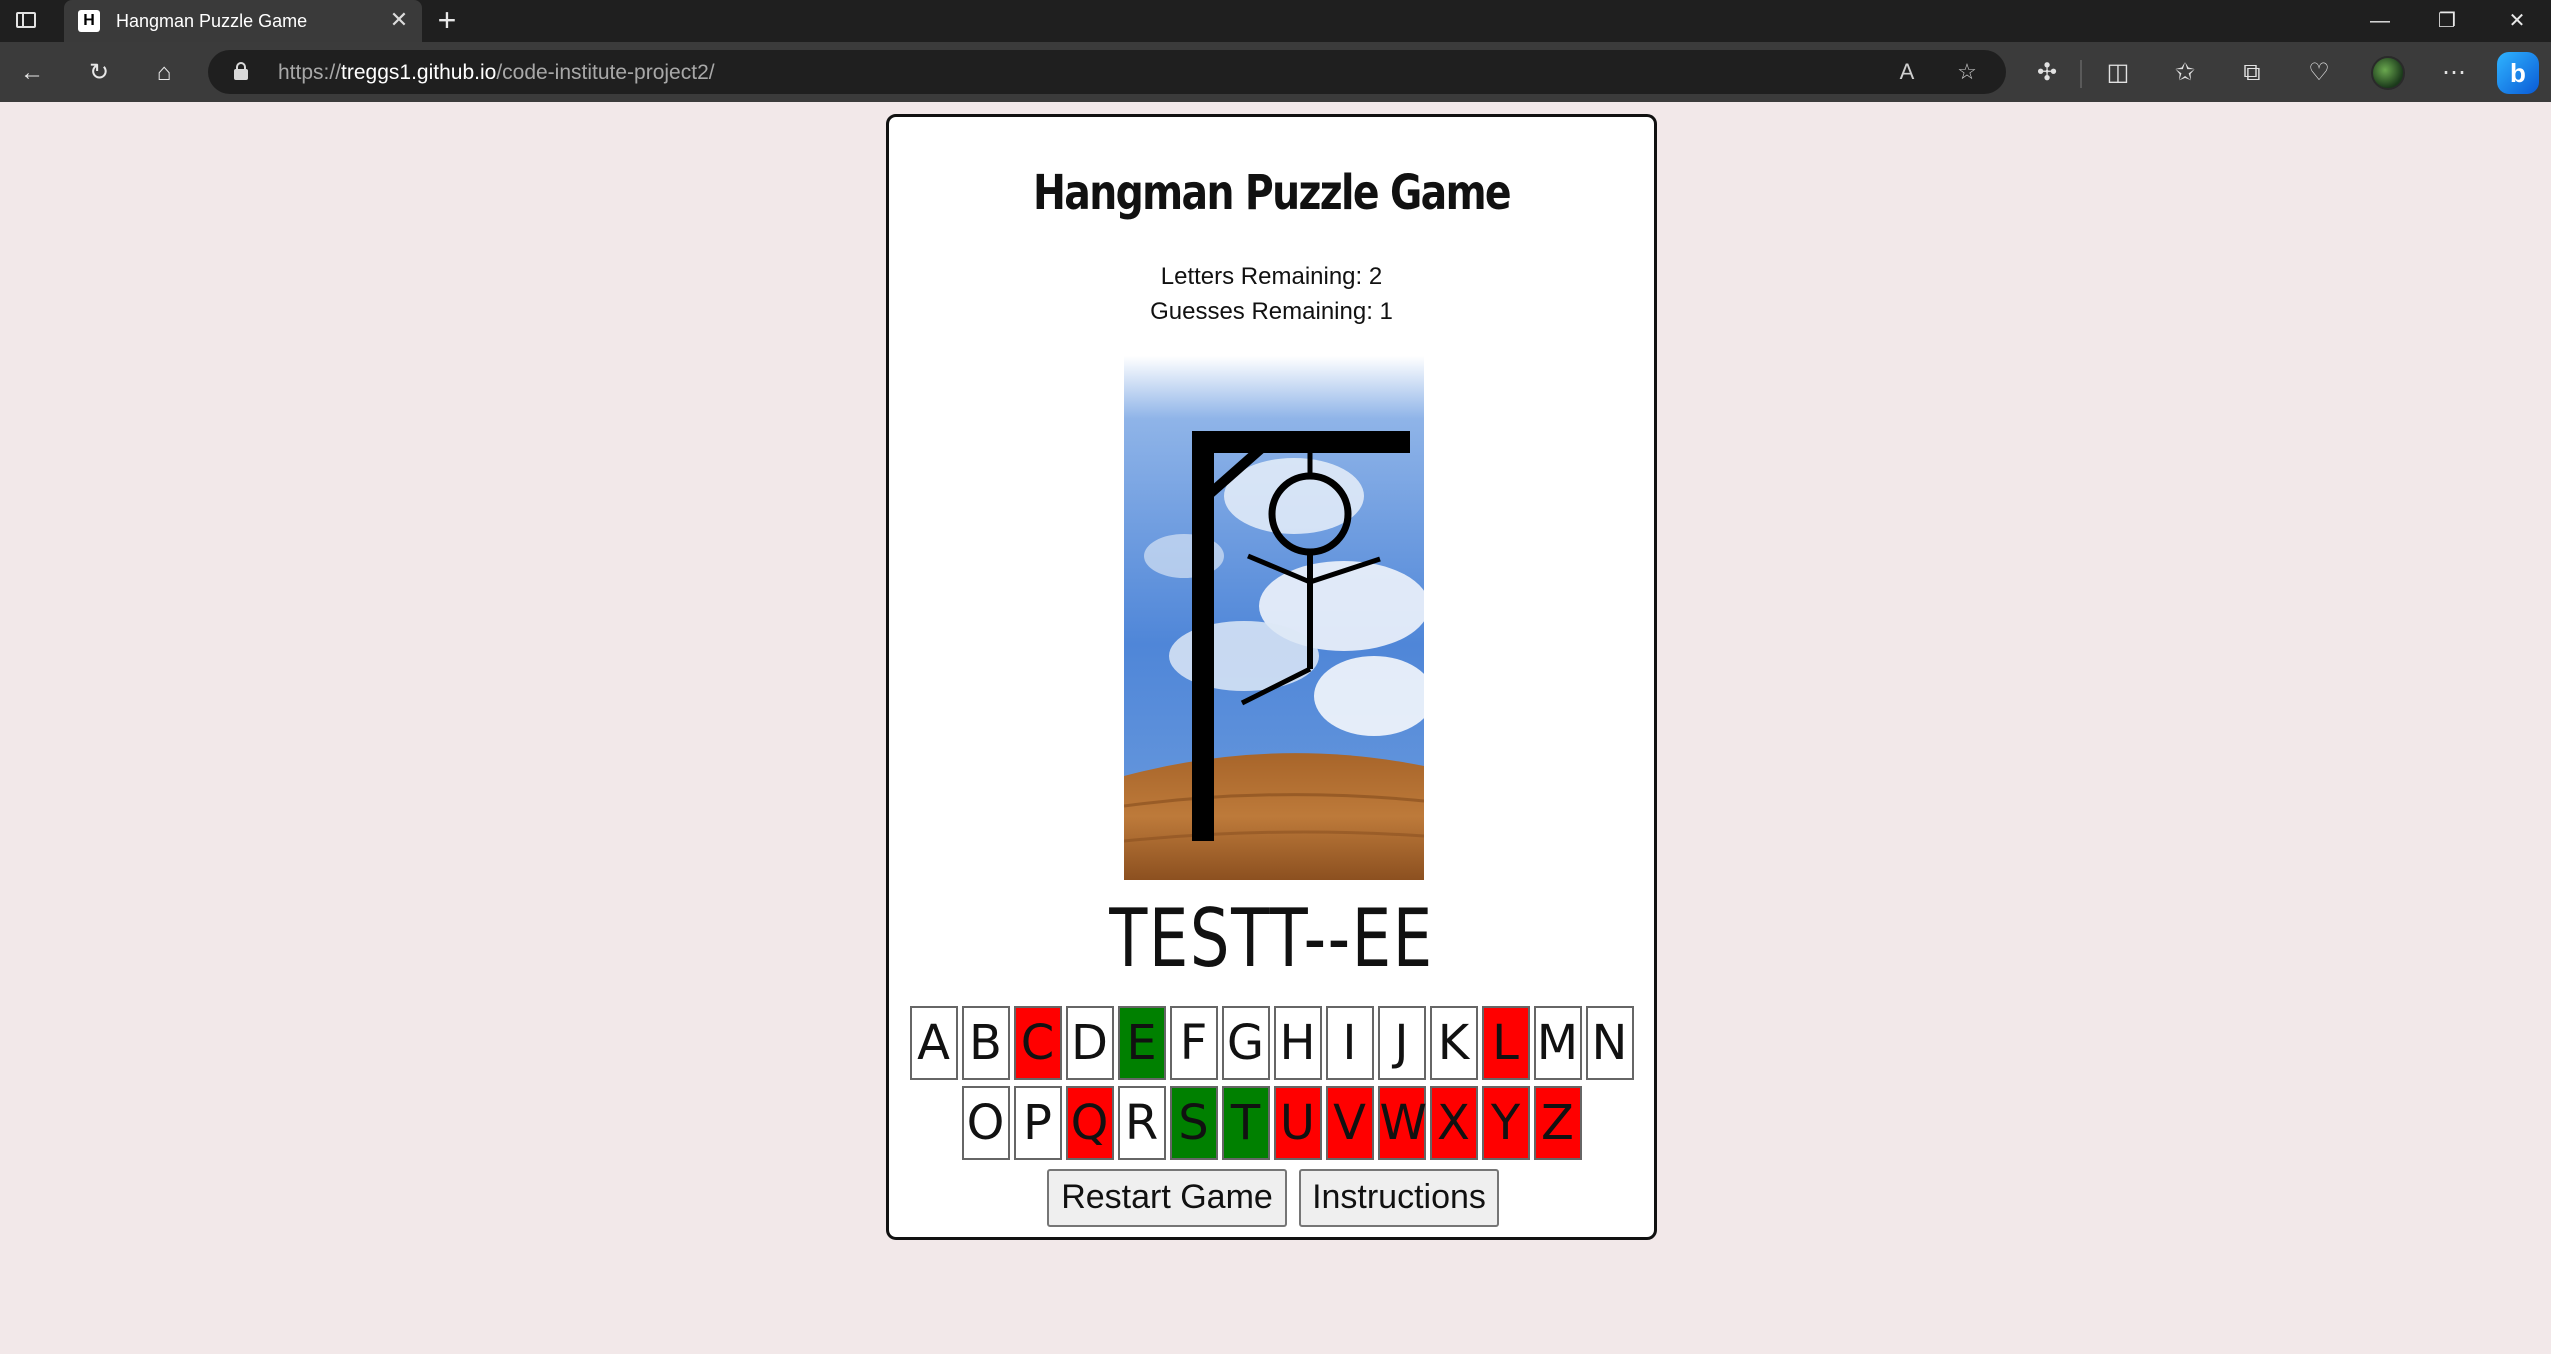  What do you see at coordinates (99, 73) in the screenshot?
I see `refresh-icon: ↻` at bounding box center [99, 73].